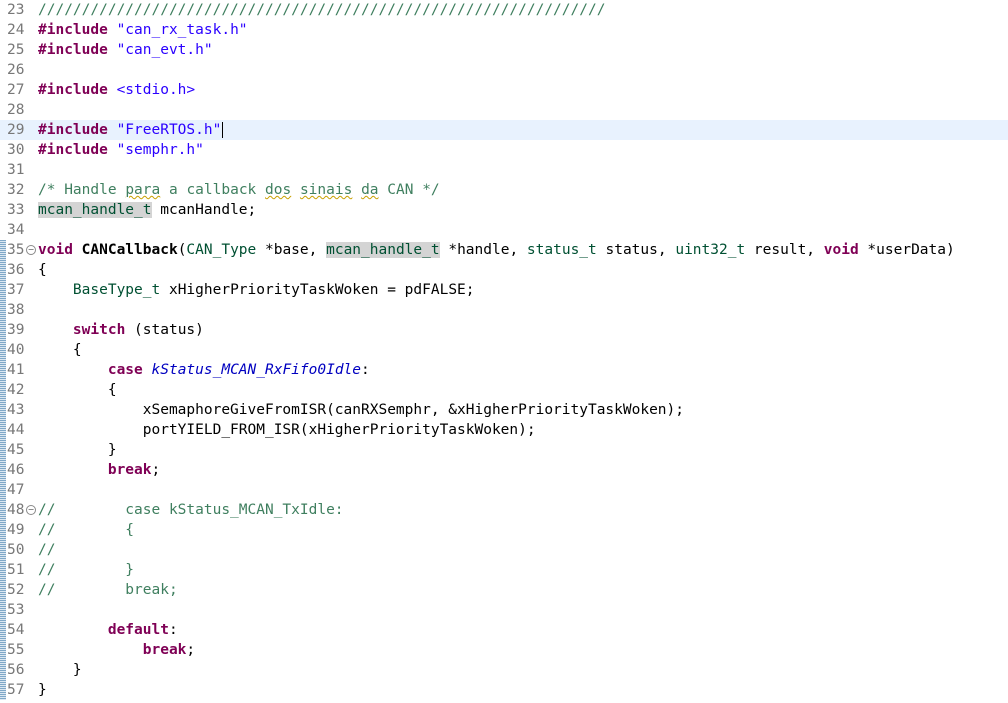 Image resolution: width=1008 pixels, height=703 pixels. What do you see at coordinates (561, 250) in the screenshot?
I see `type-name: status_t` at bounding box center [561, 250].